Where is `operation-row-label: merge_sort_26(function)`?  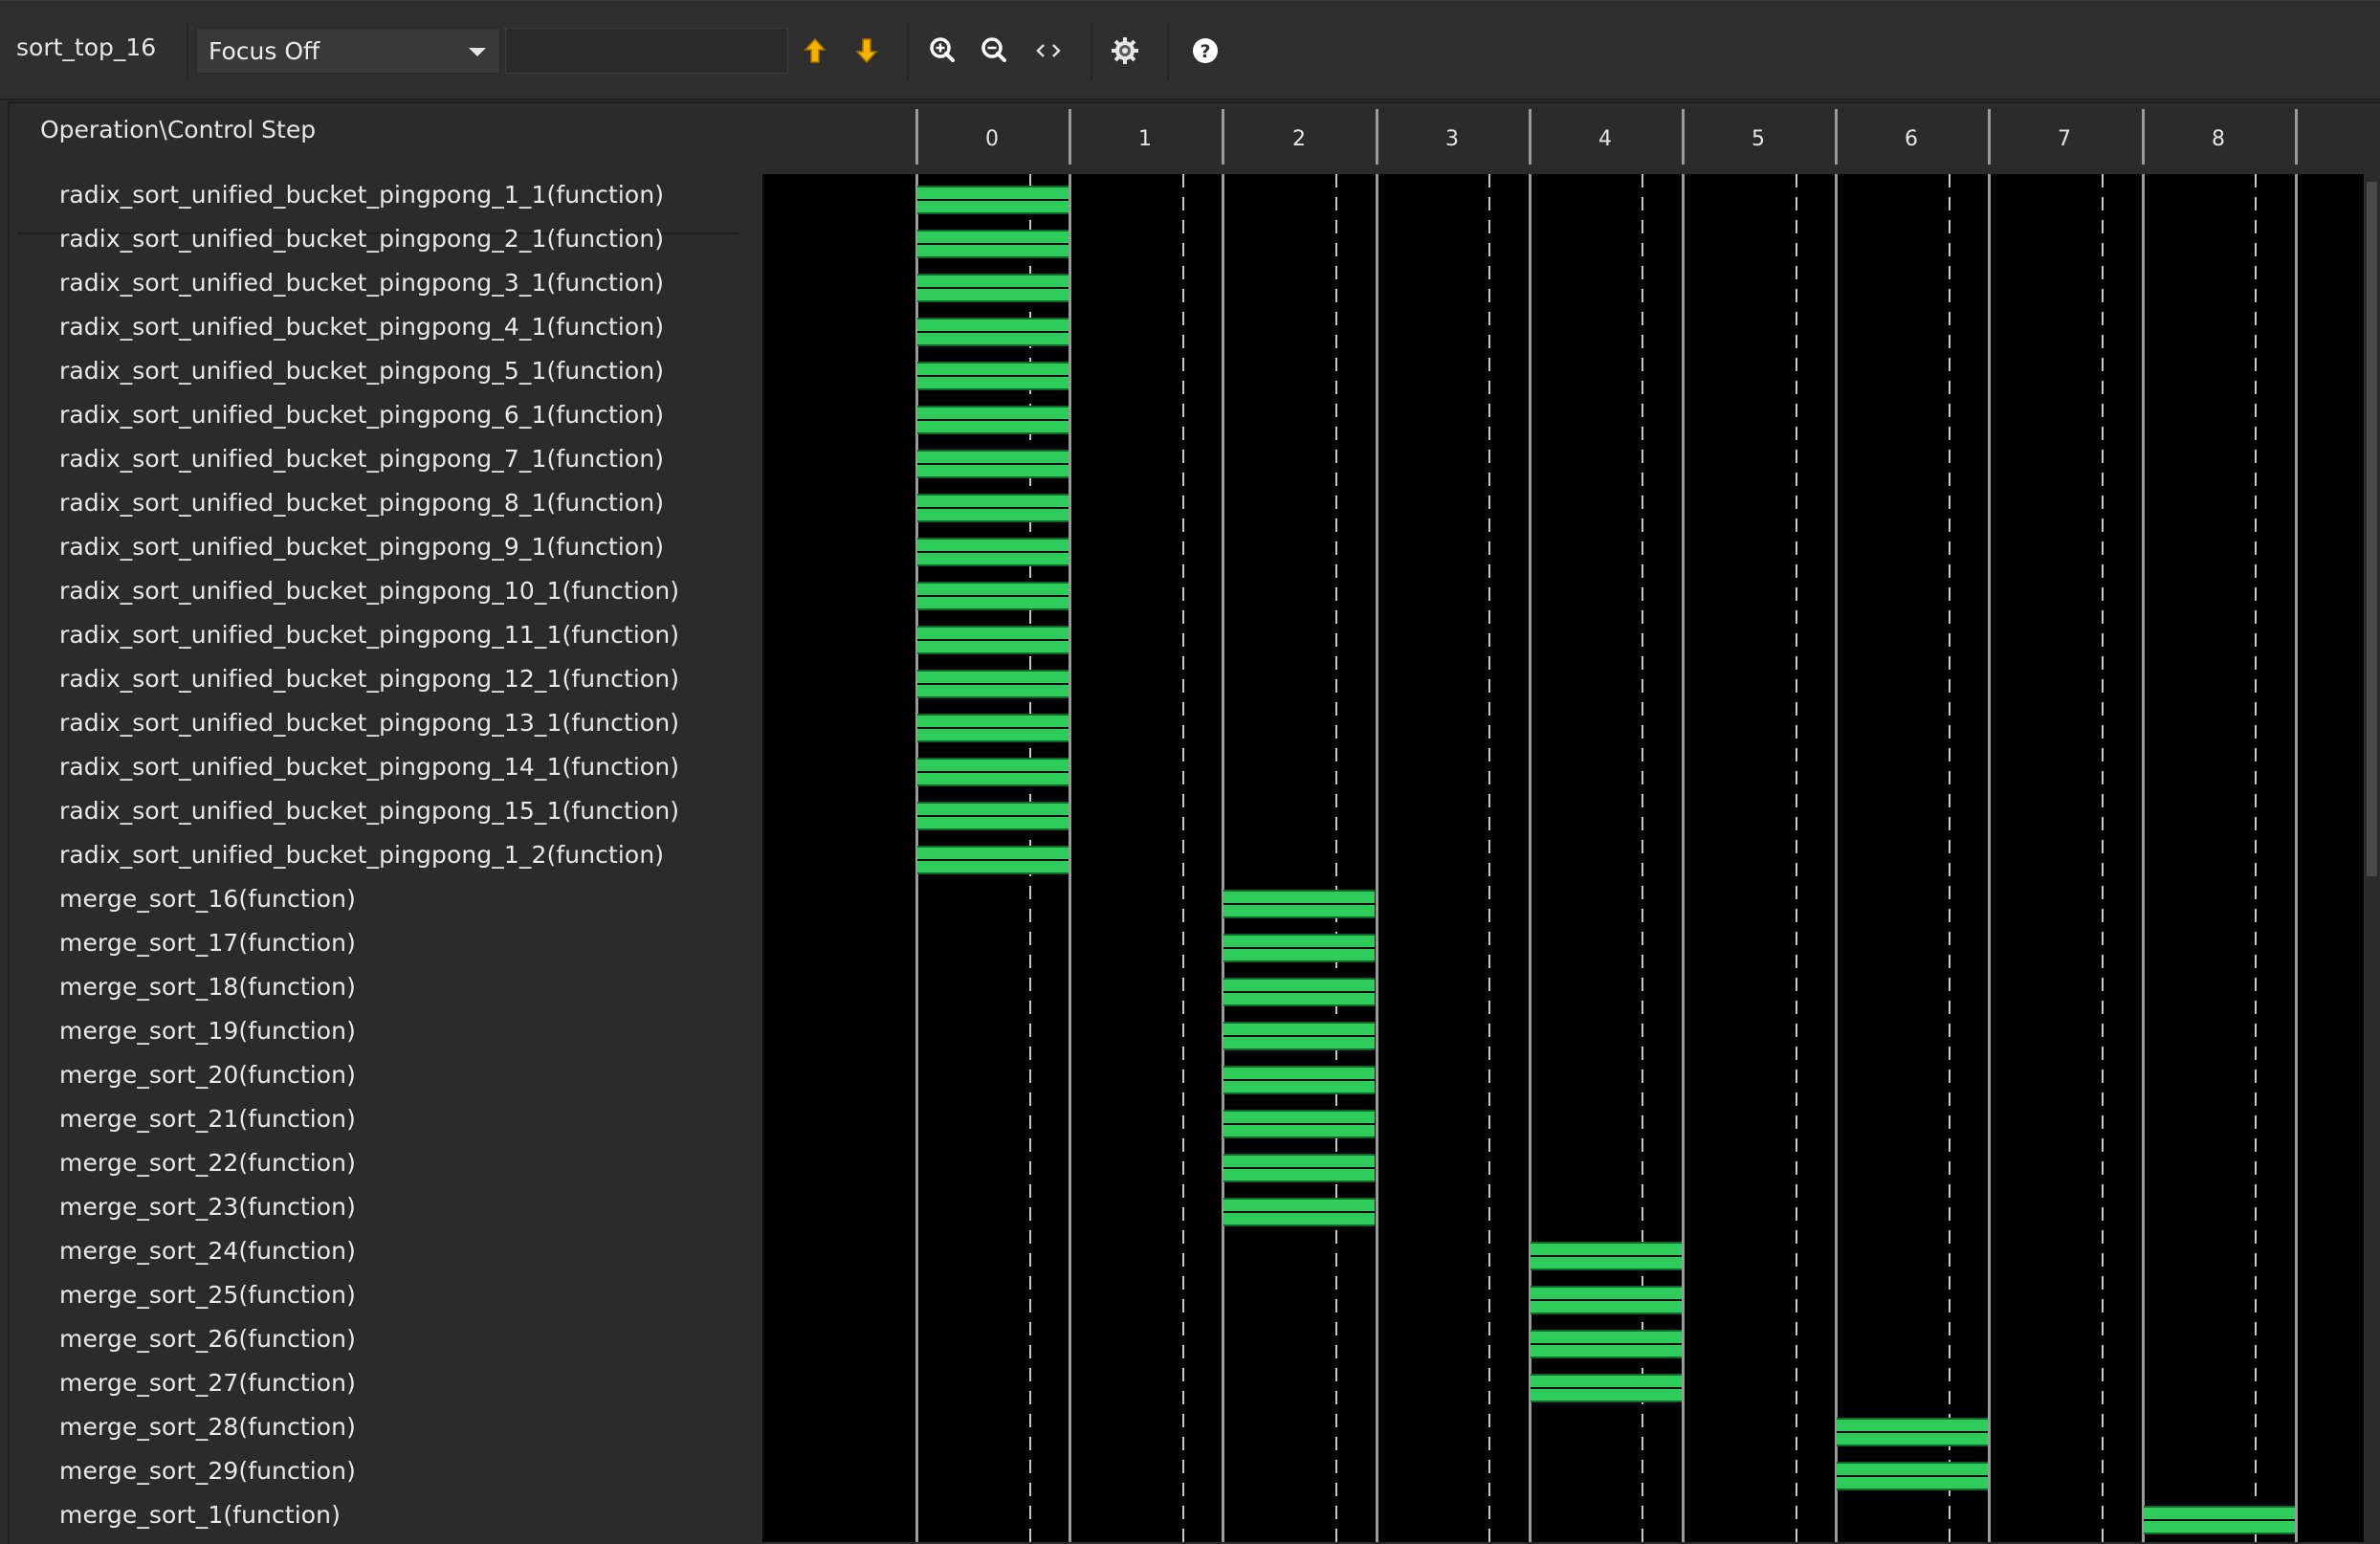 operation-row-label: merge_sort_26(function) is located at coordinates (207, 1339).